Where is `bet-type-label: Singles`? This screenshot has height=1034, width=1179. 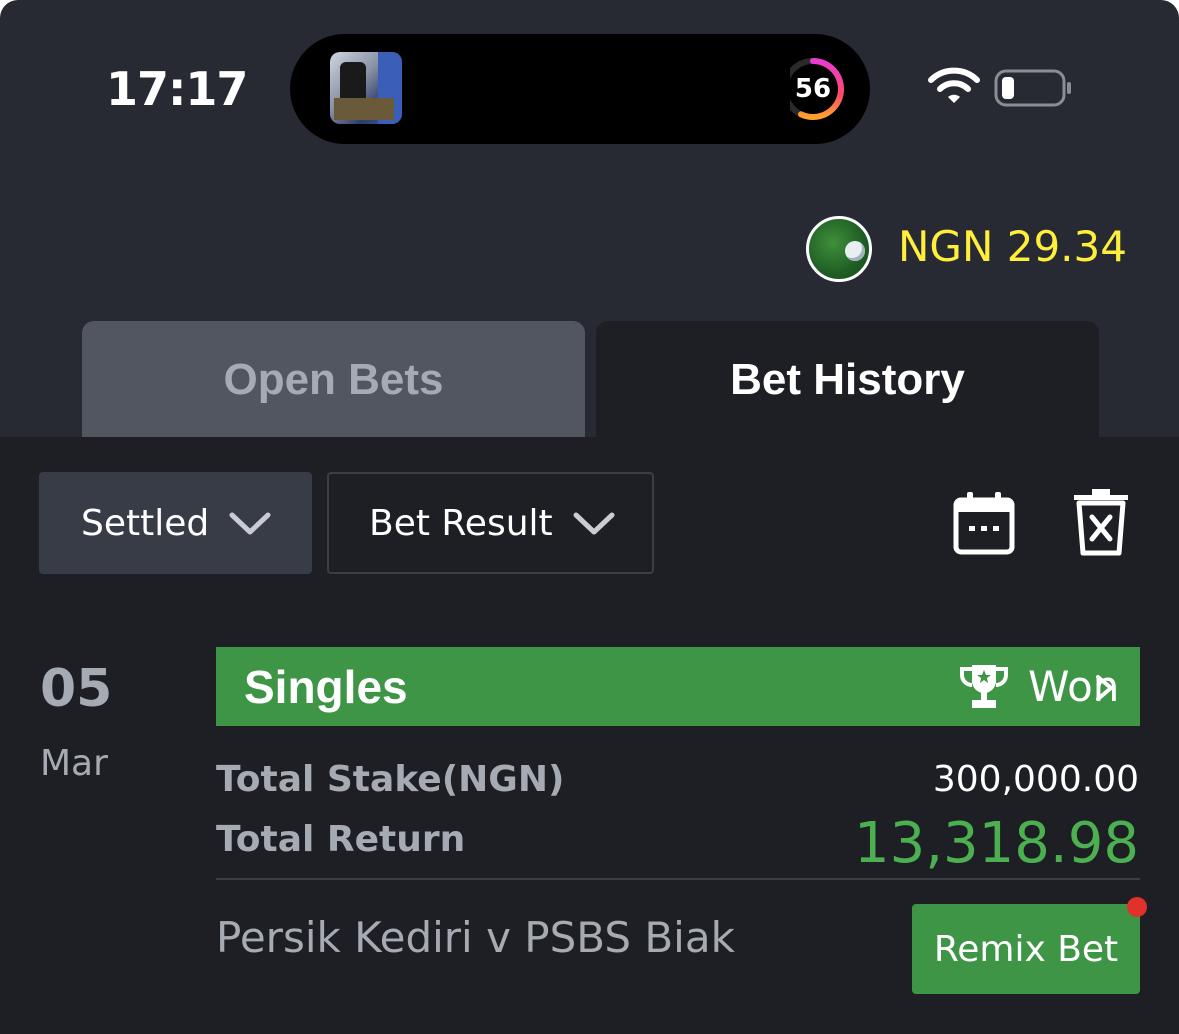 bet-type-label: Singles is located at coordinates (326, 686).